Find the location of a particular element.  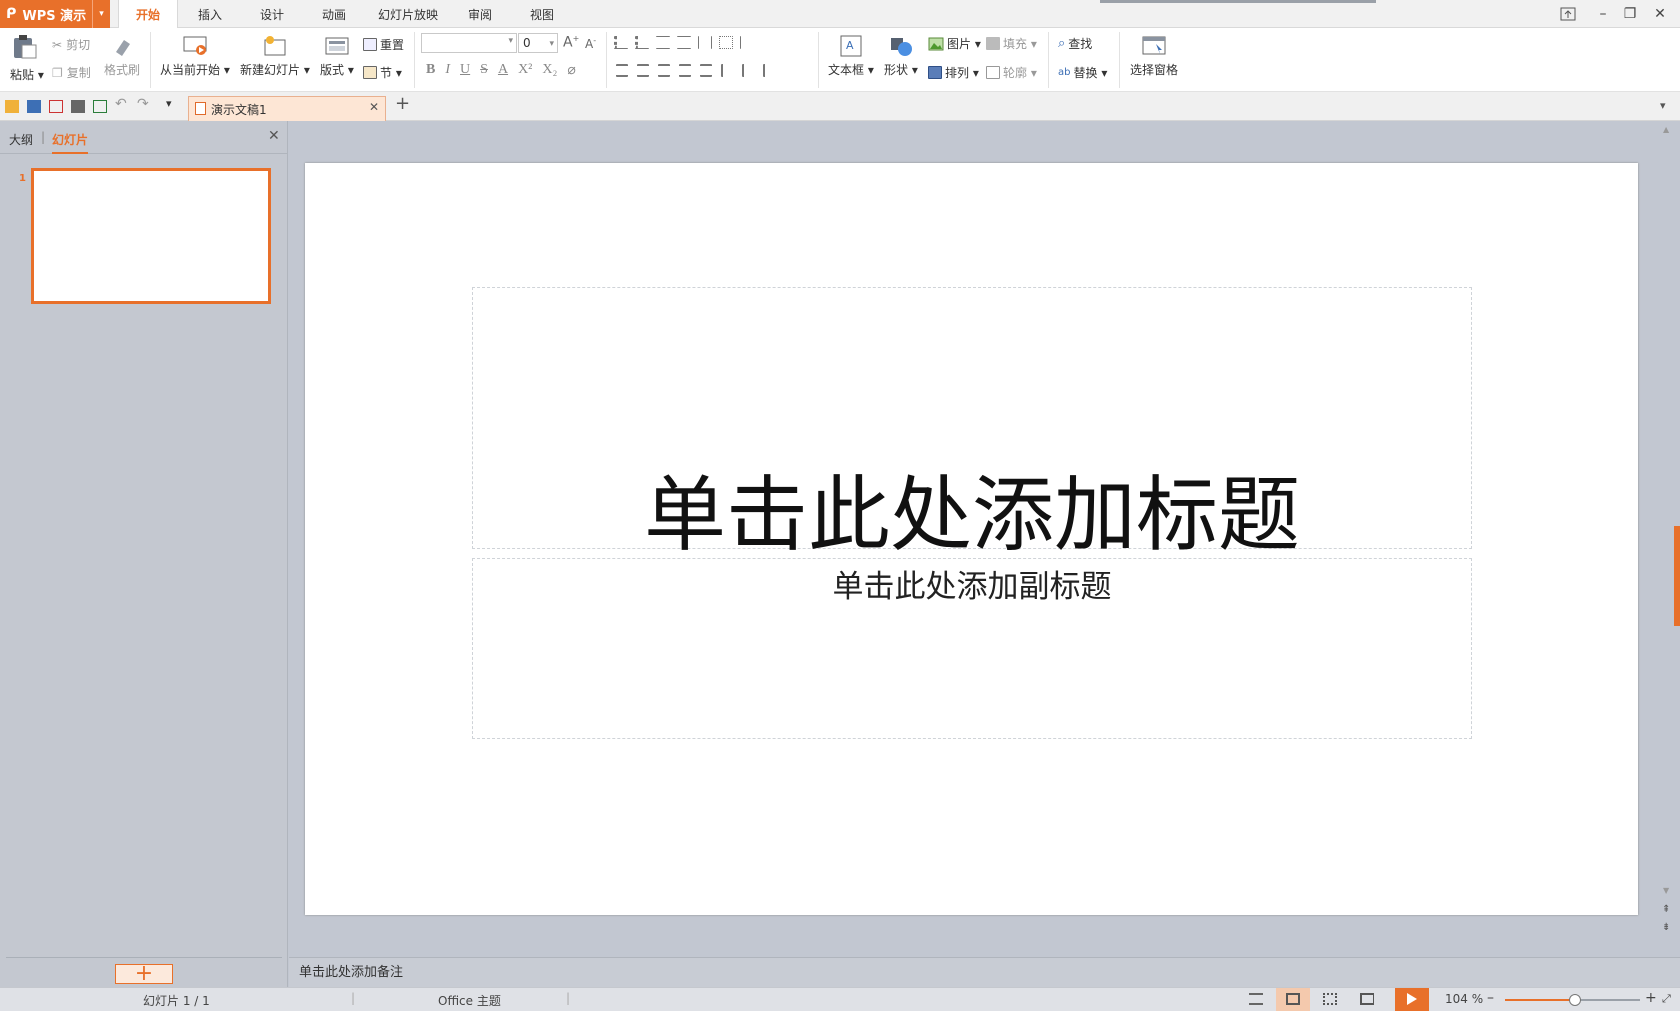

line-spacing-icon is located at coordinates (727, 70).